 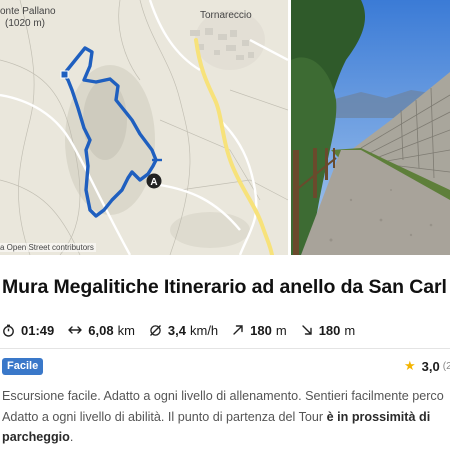 I want to click on stat-distance: 6,08 km, so click(x=101, y=330).